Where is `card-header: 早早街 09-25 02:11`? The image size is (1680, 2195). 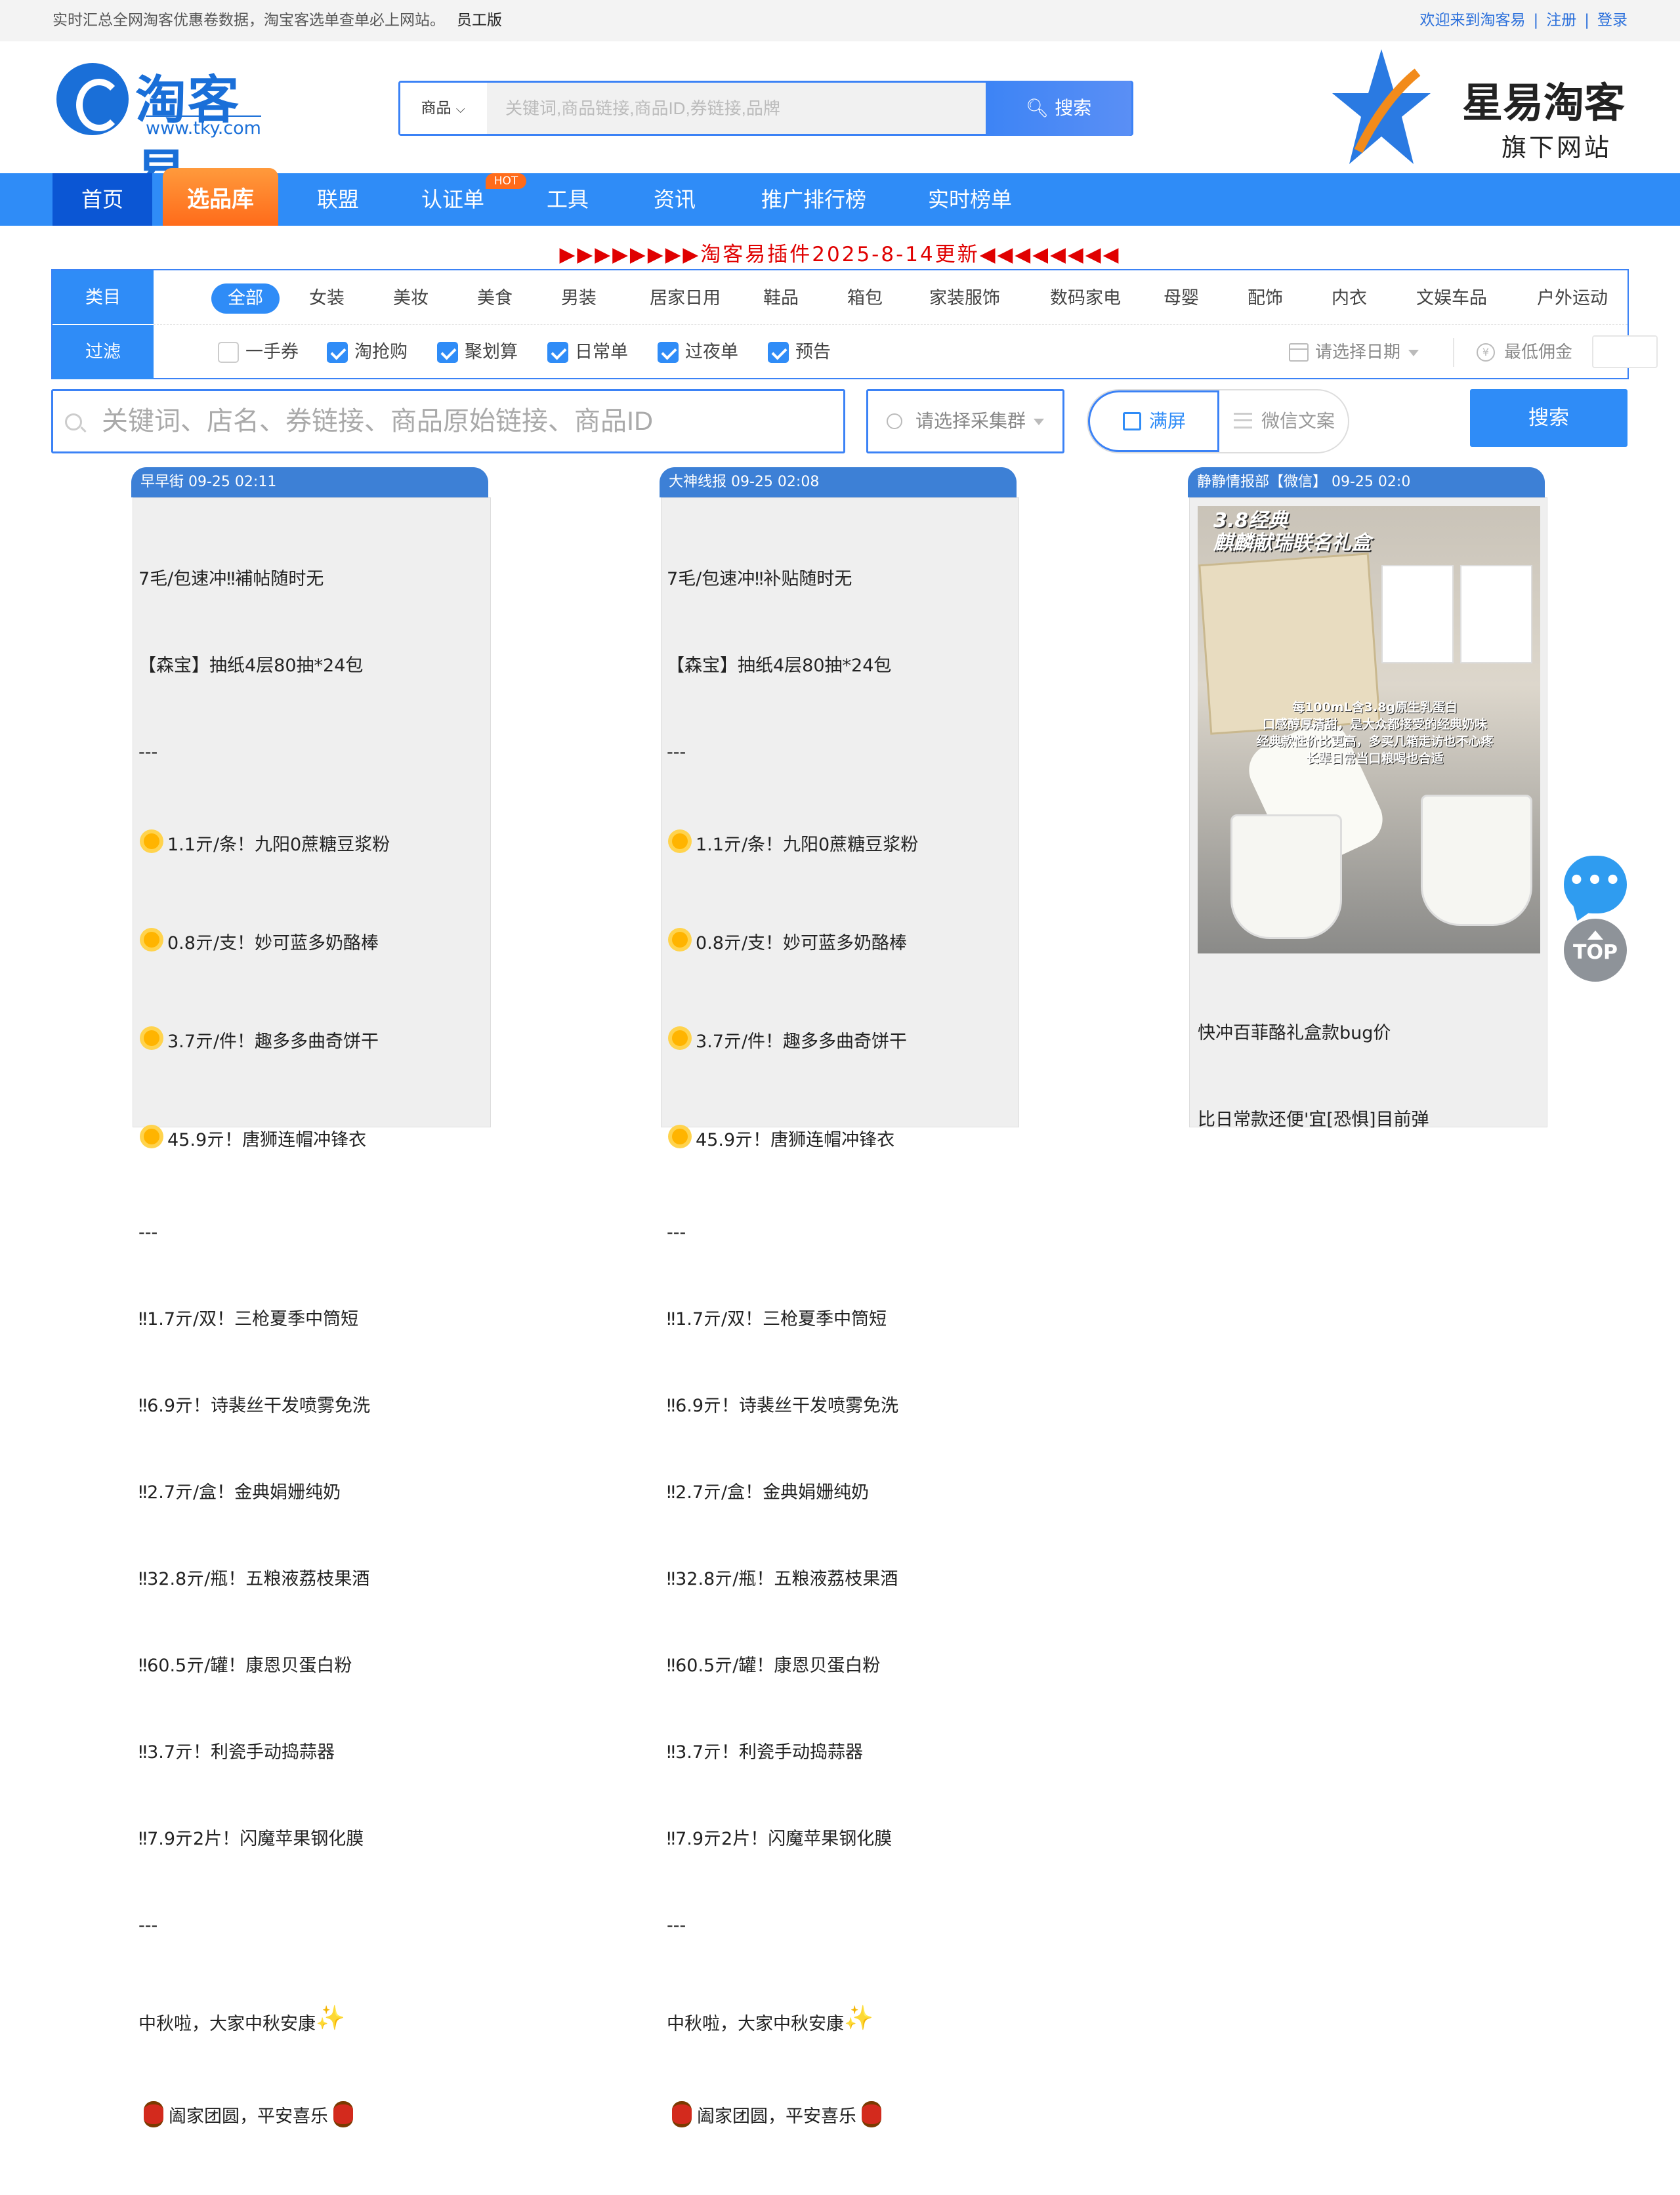
card-header: 早早街 09-25 02:11 is located at coordinates (309, 482).